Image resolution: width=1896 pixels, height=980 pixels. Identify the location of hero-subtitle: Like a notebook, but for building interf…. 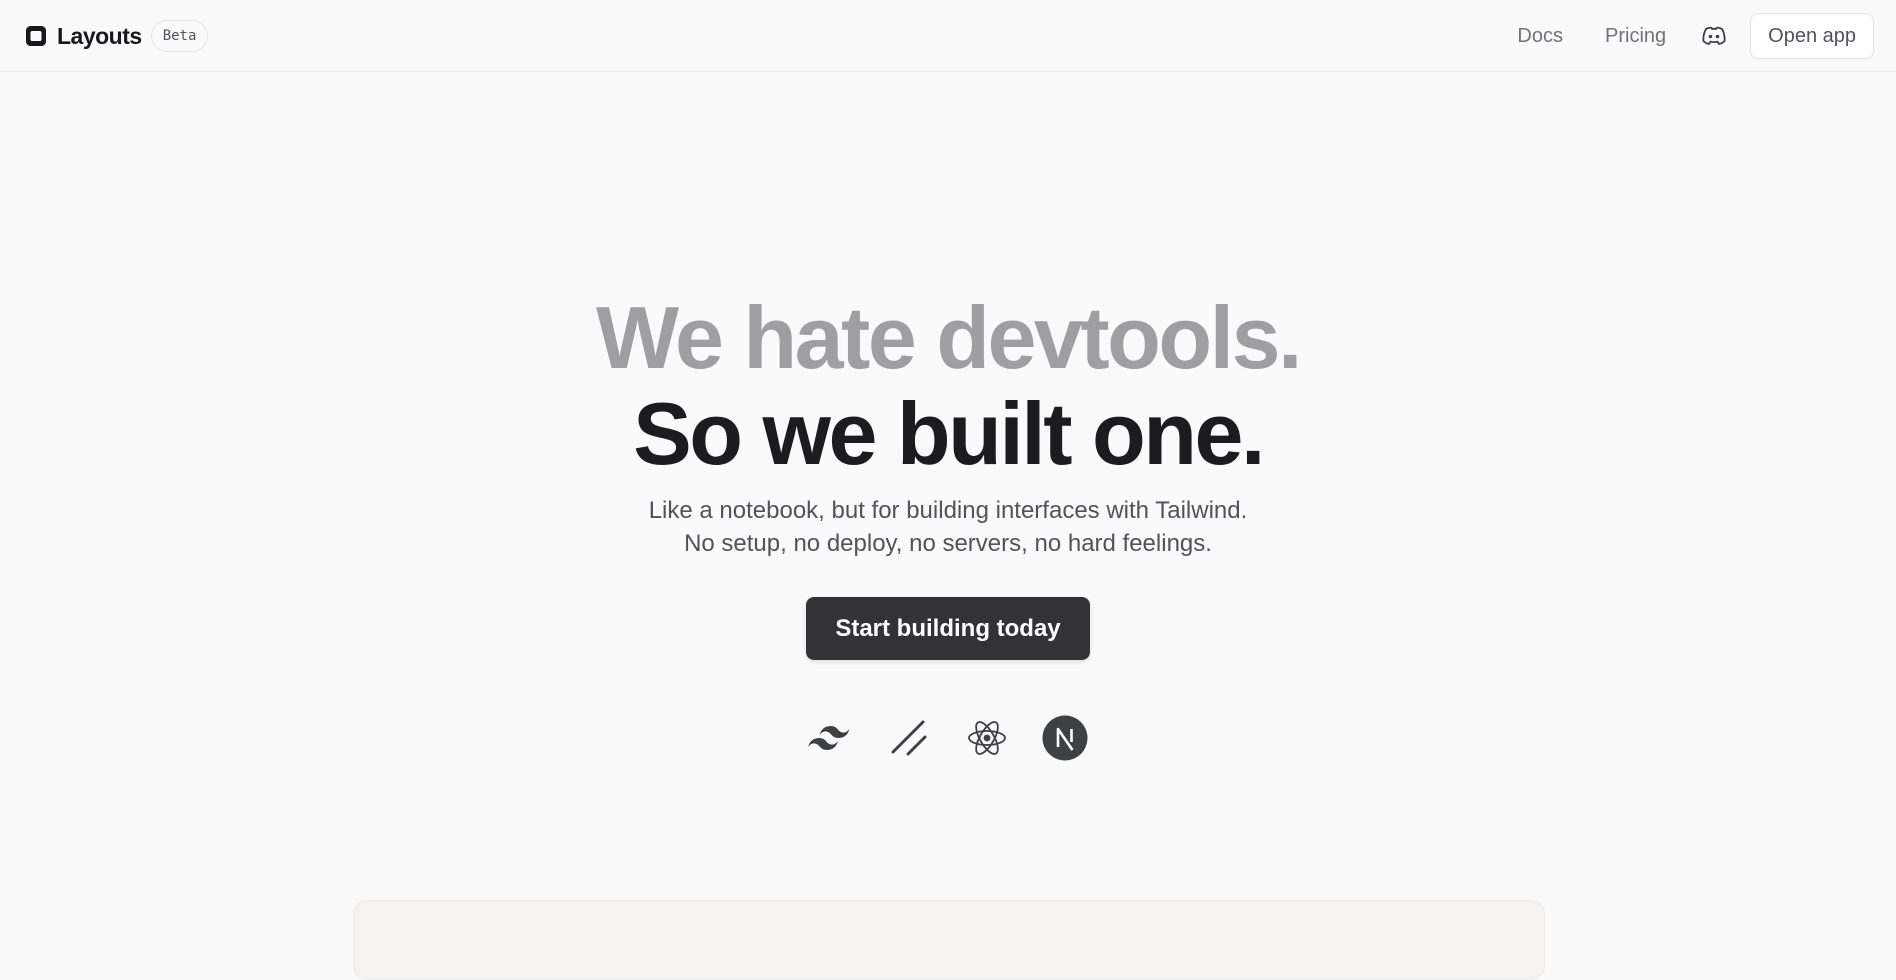
(948, 527).